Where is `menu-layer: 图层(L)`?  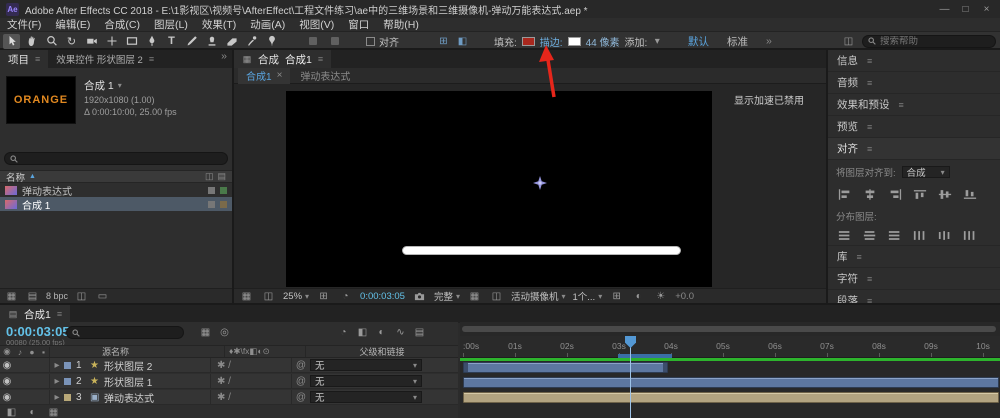
menu-layer: 图层(L) is located at coordinates (171, 24).